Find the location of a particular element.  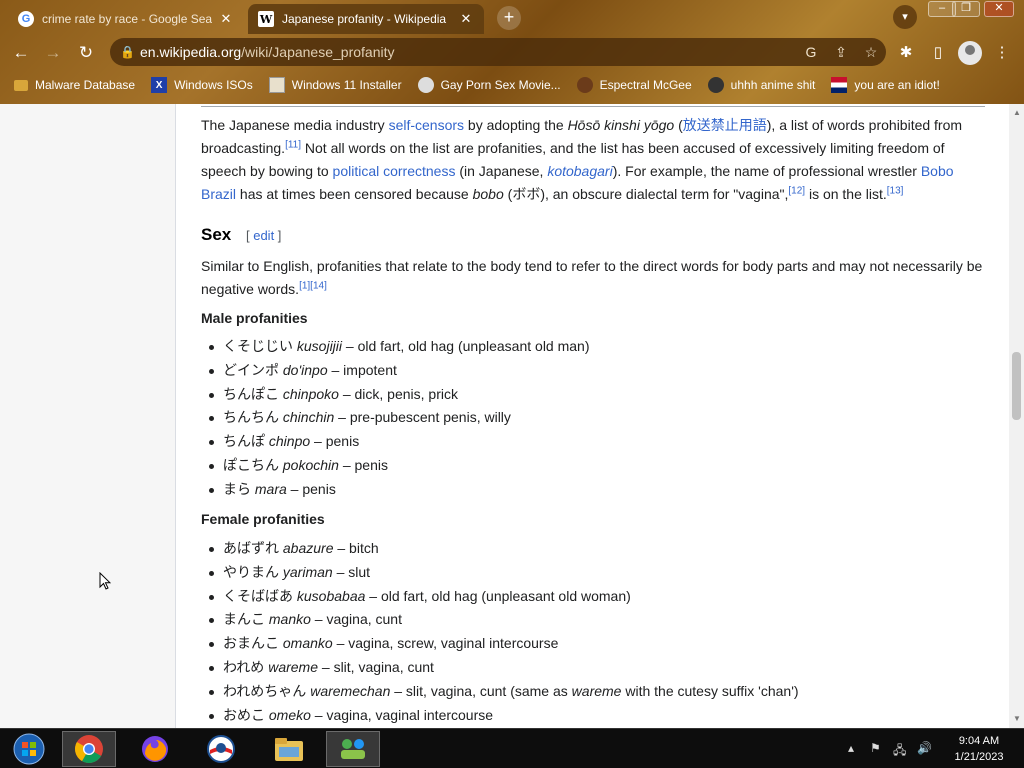

side-panel-icon: ▯ is located at coordinates (938, 53).